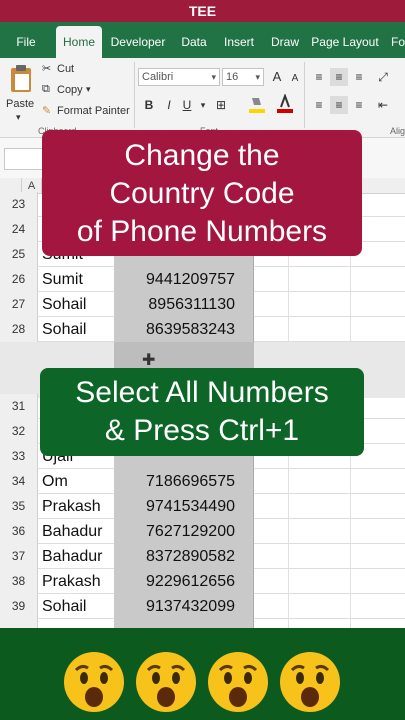 Image resolution: width=405 pixels, height=720 pixels. Describe the element at coordinates (202, 155) in the screenshot. I see `banner-line: Change the` at that location.